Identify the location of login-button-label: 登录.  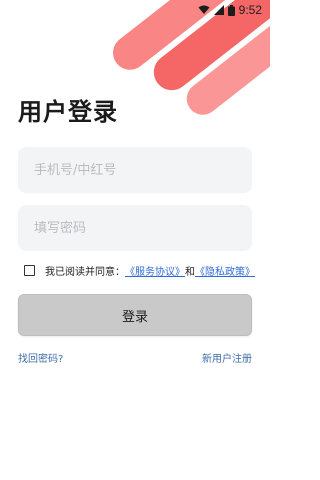
(134, 317).